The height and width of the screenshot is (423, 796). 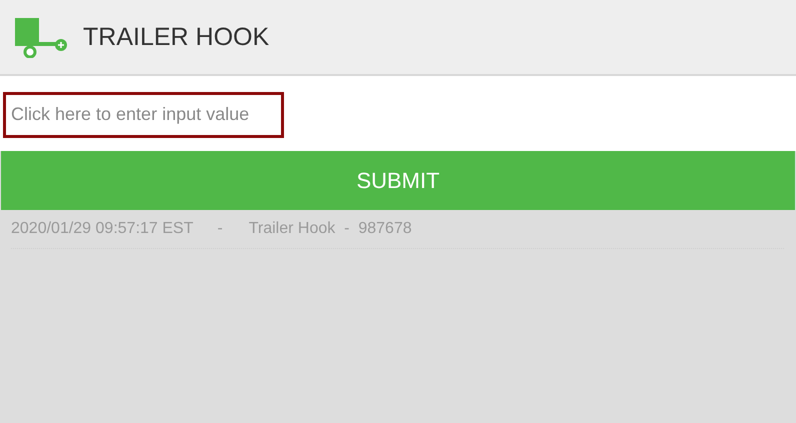 What do you see at coordinates (42, 38) in the screenshot?
I see `trailer-icon` at bounding box center [42, 38].